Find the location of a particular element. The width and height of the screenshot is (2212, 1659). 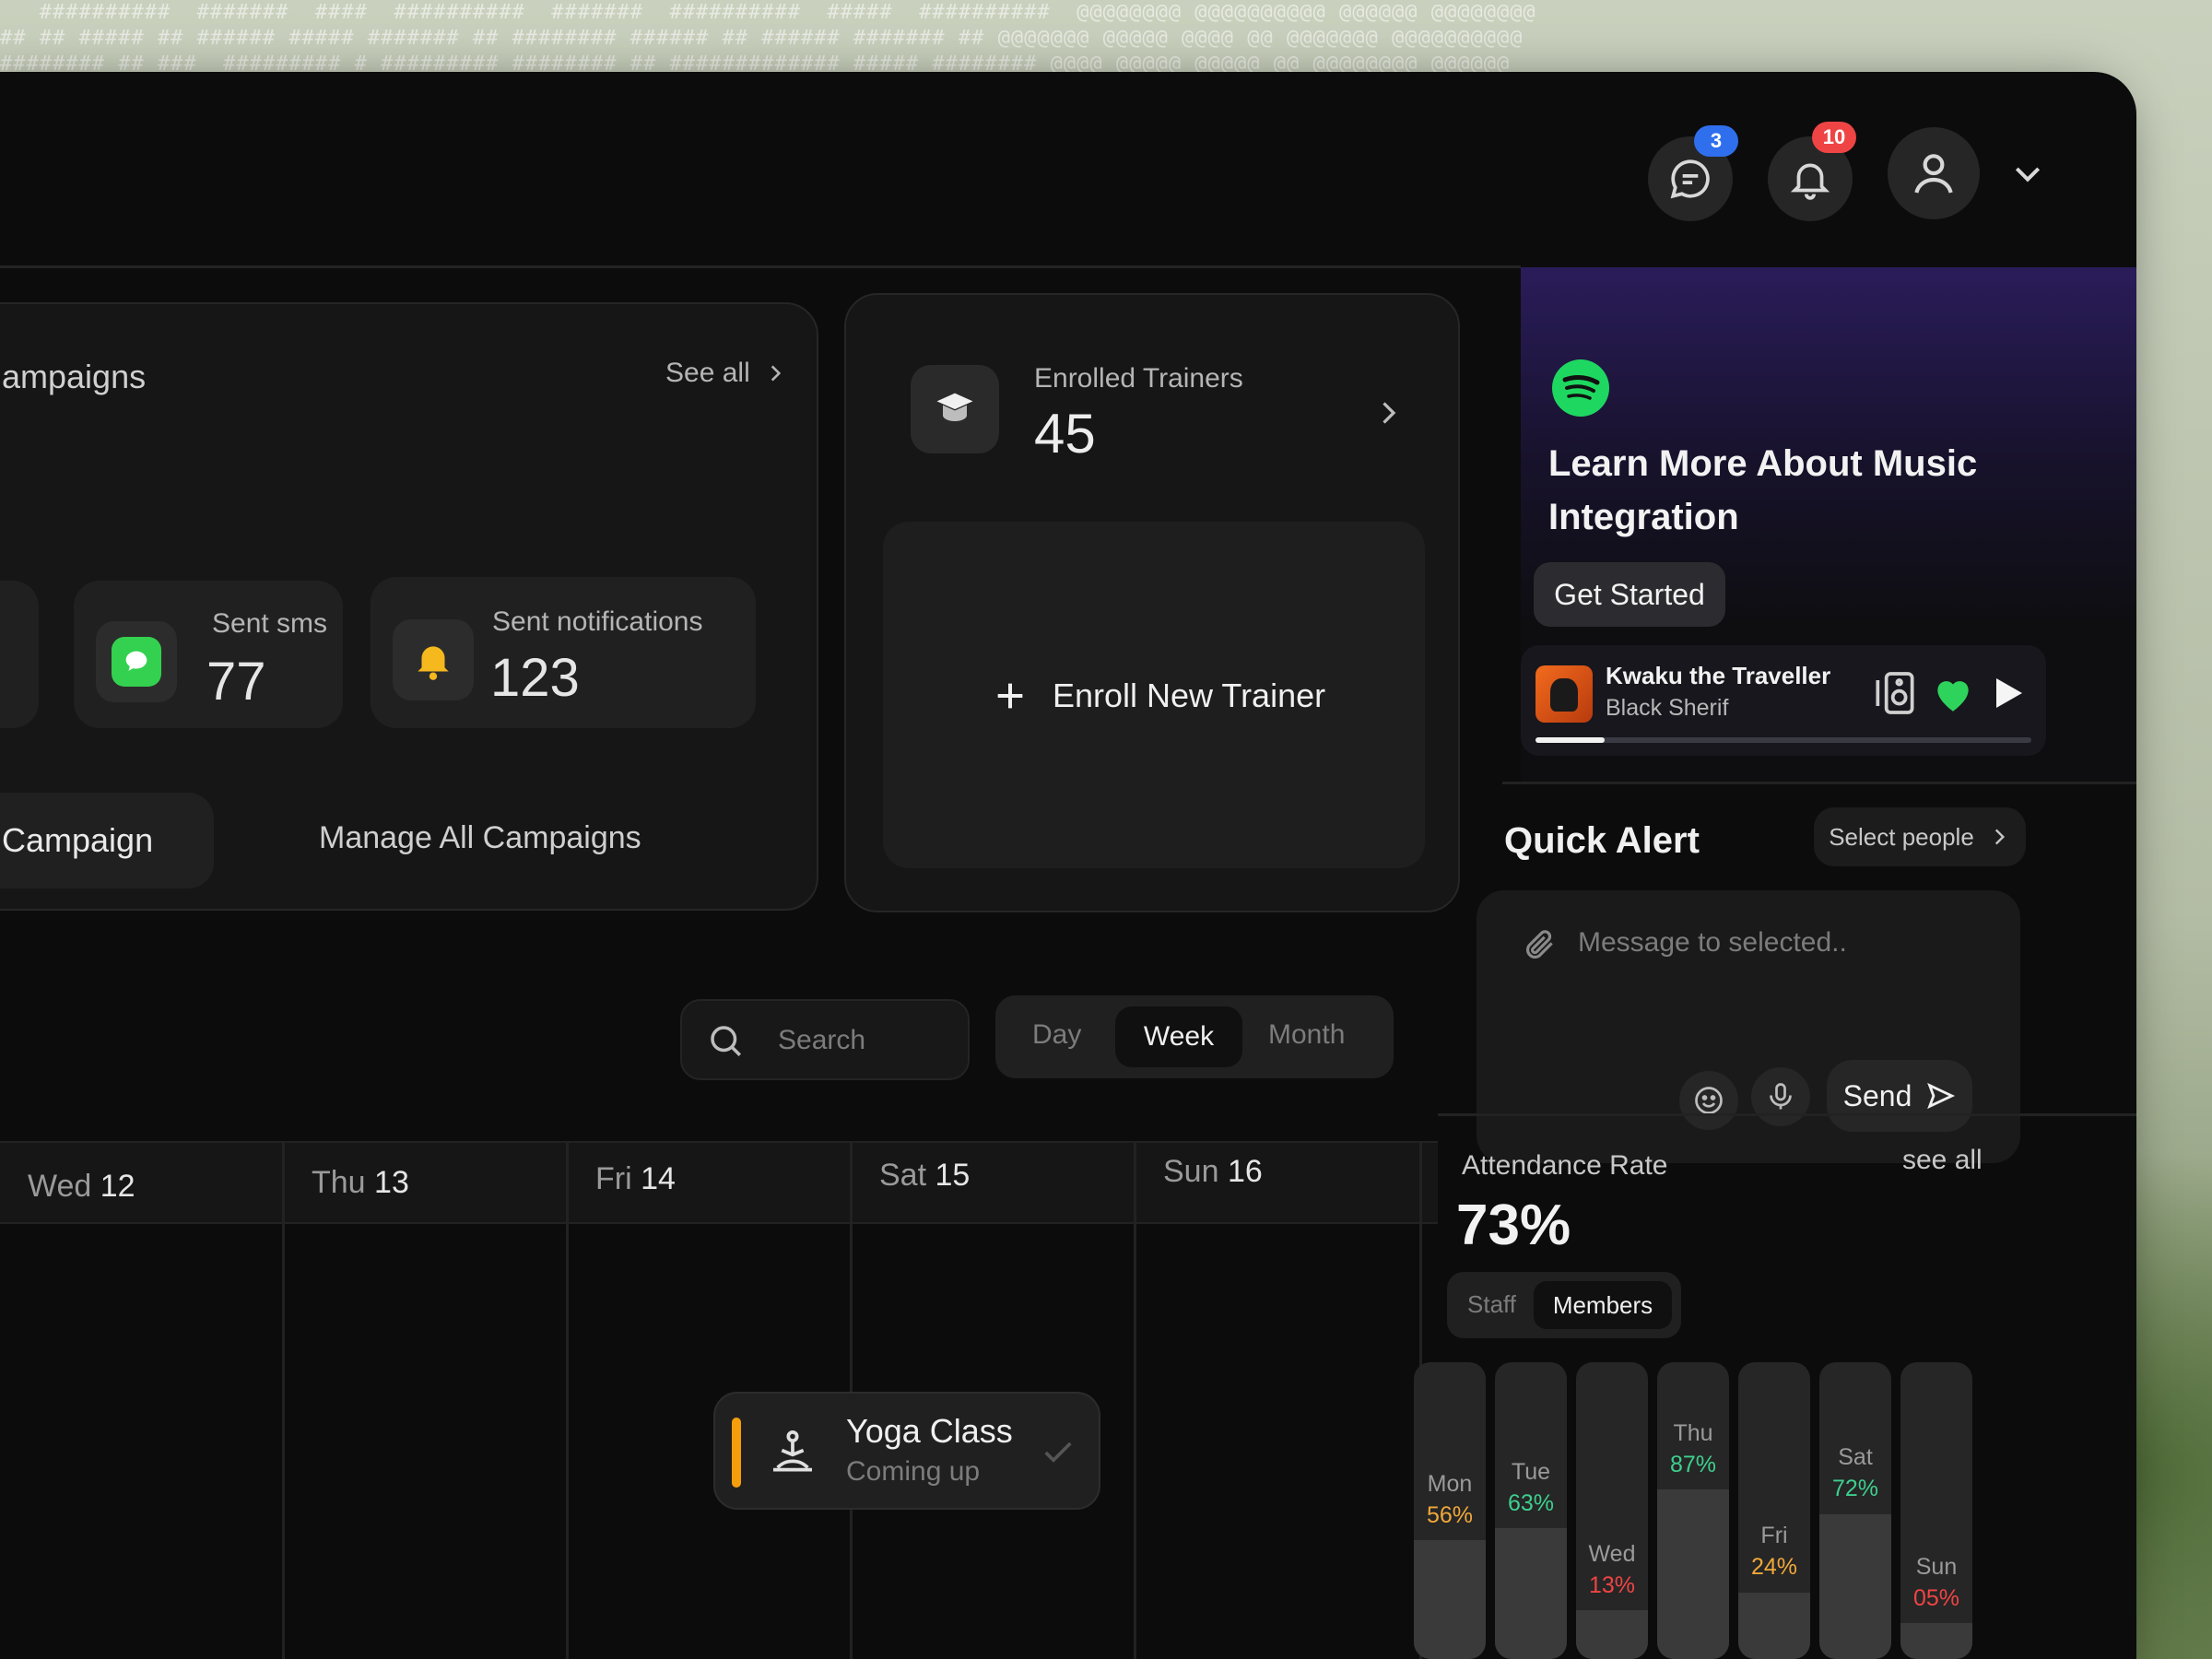

attendance-see-all-link: see all is located at coordinates (1942, 1160).